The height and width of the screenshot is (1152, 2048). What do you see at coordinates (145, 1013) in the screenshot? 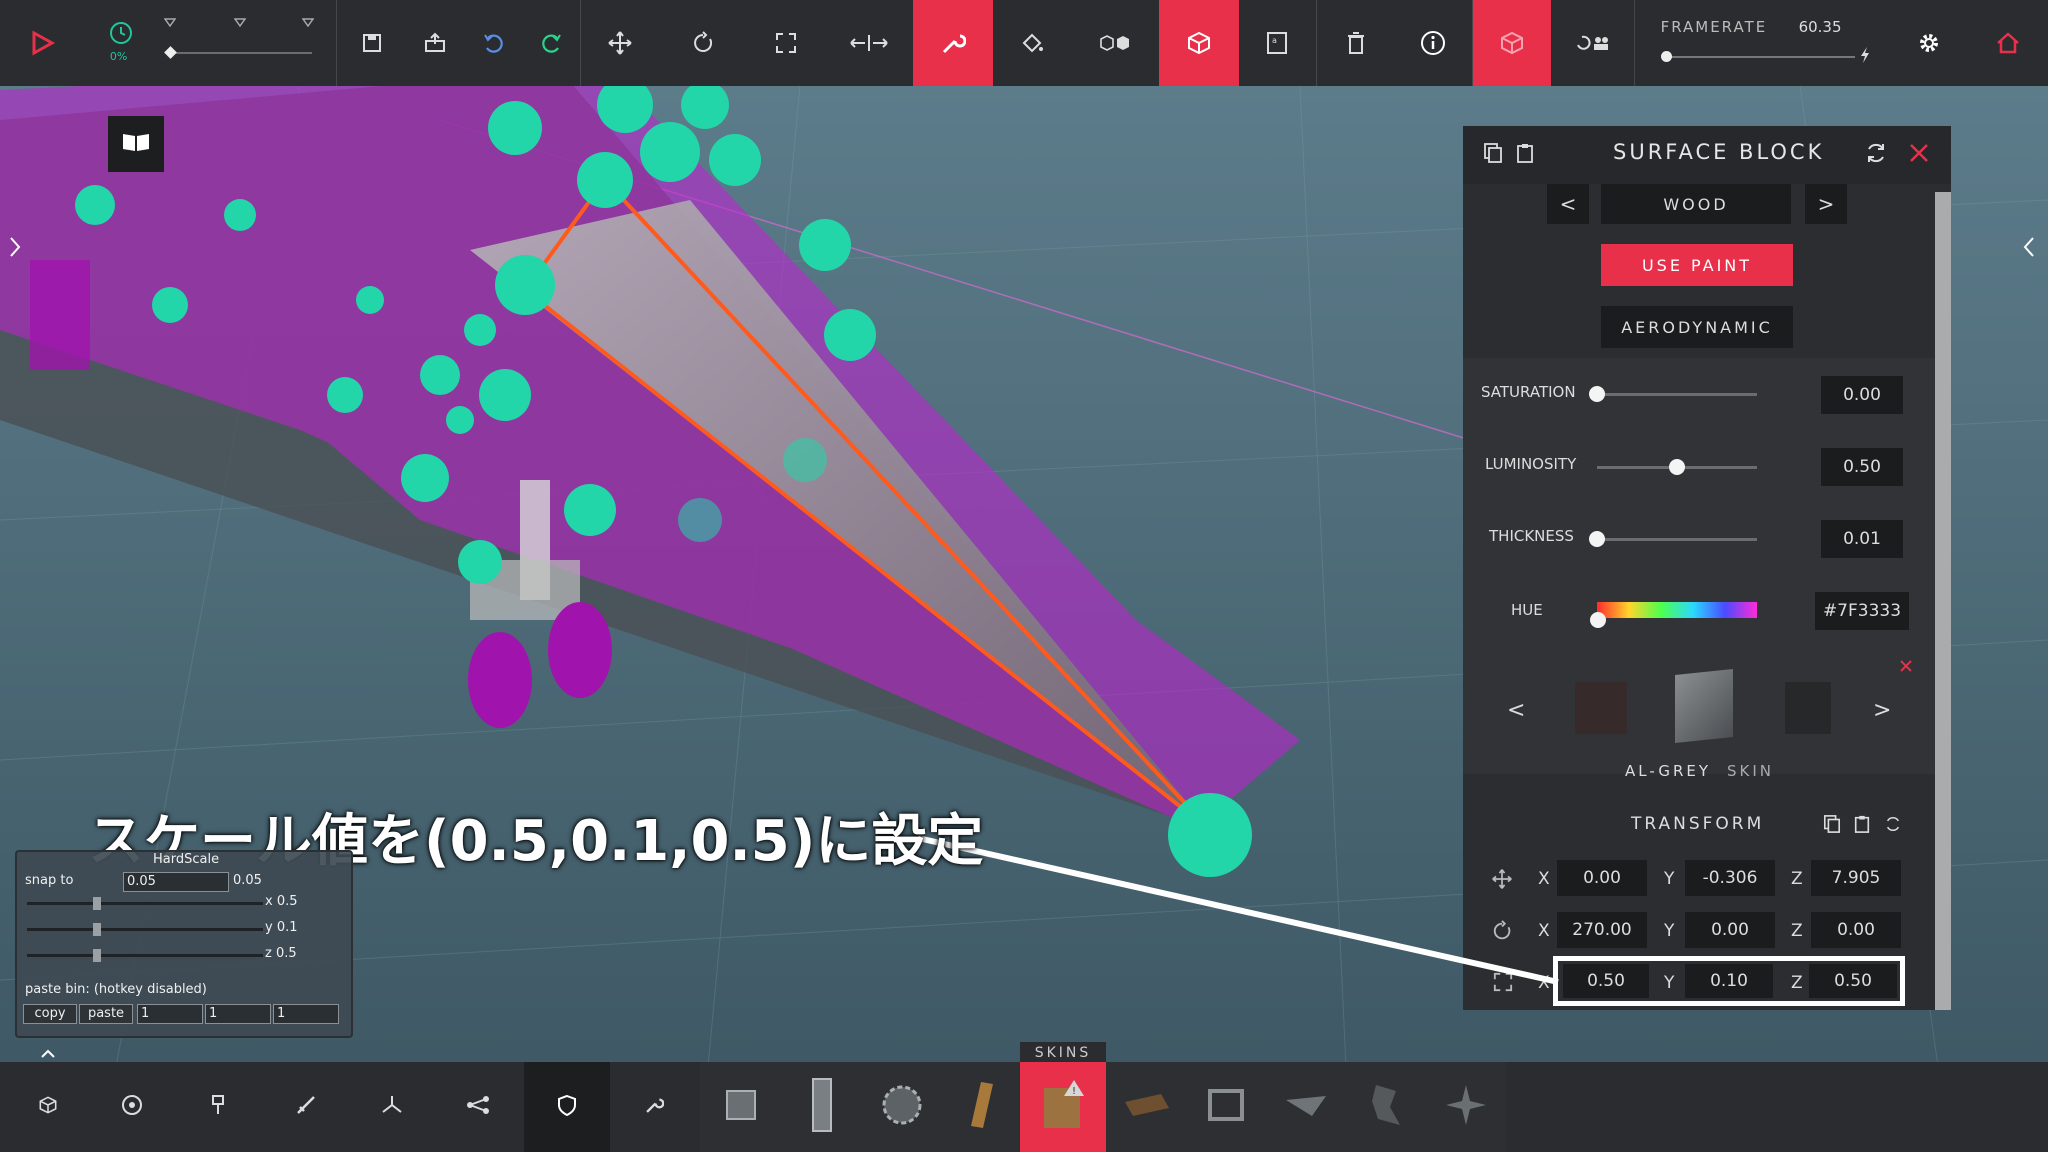
I see `paste-field-1-value: 1` at bounding box center [145, 1013].